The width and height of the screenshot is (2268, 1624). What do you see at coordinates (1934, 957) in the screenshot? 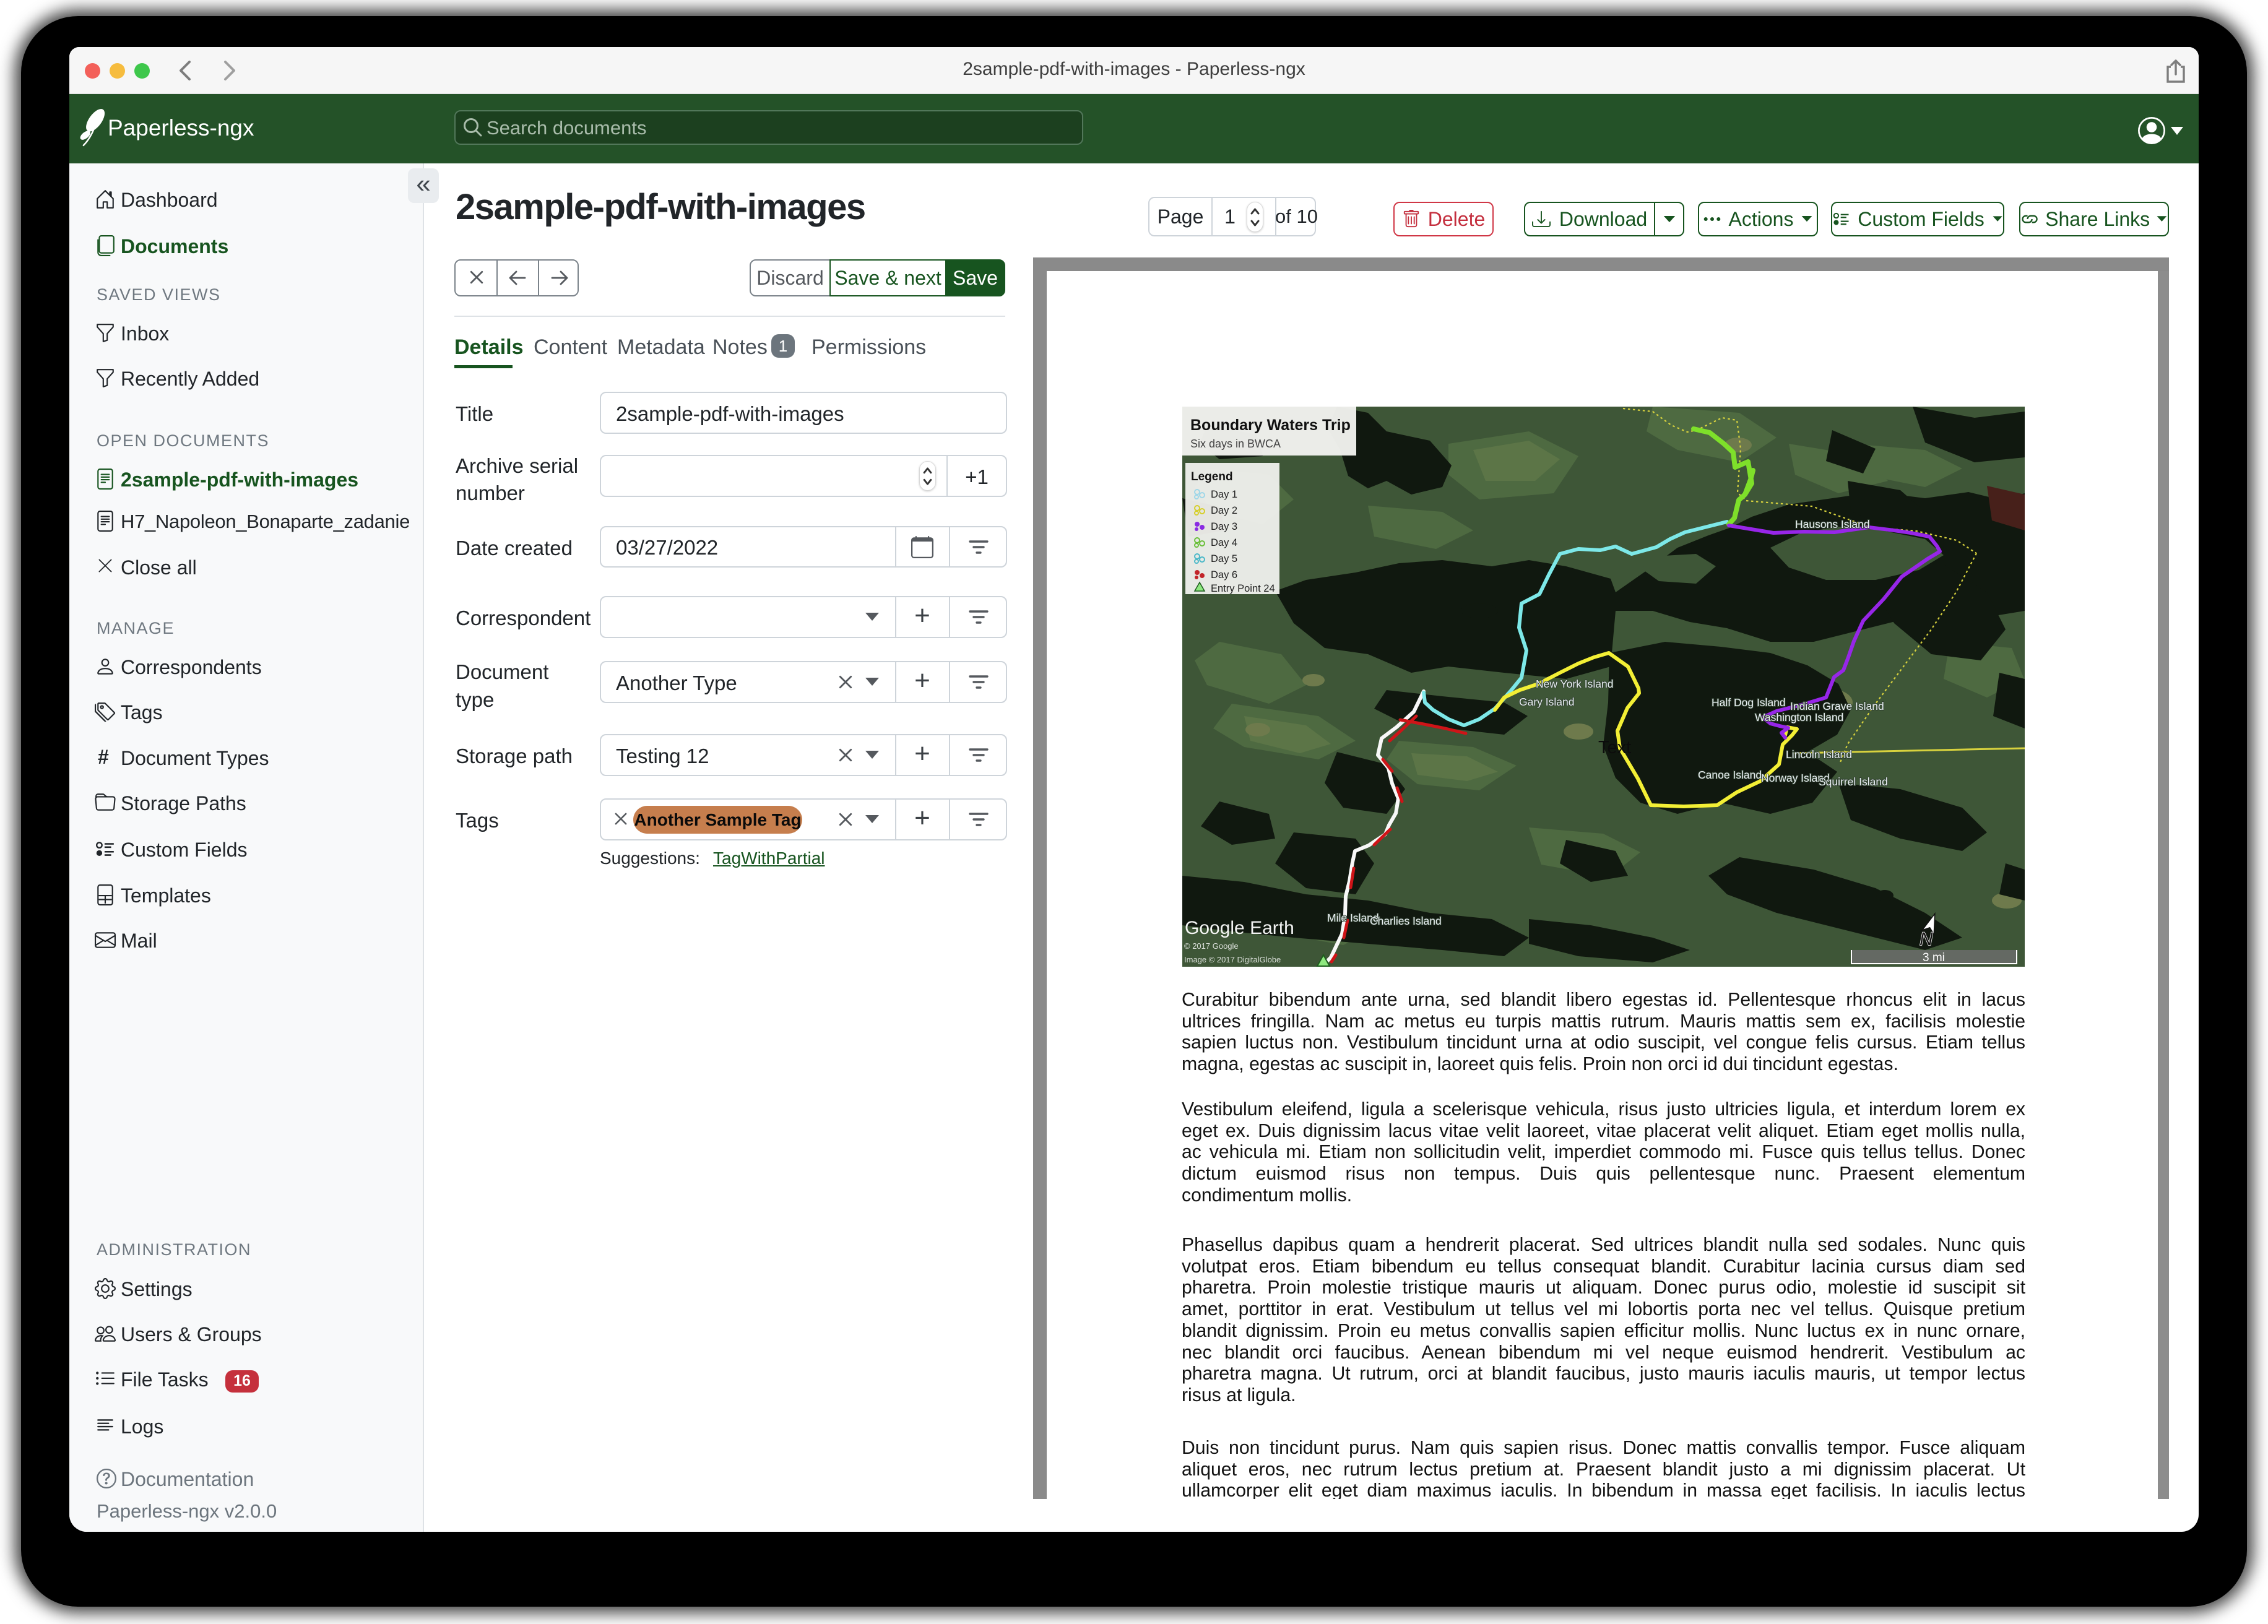
I see `svg-text: 3 mi` at bounding box center [1934, 957].